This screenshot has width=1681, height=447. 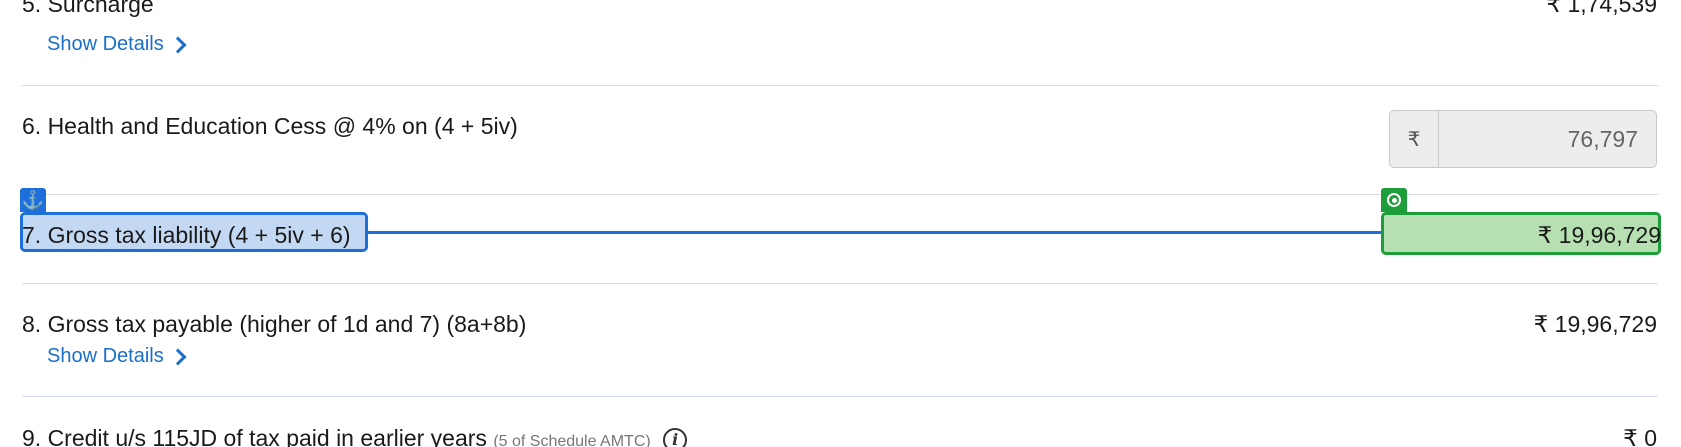 I want to click on info-icon: i, so click(x=675, y=437).